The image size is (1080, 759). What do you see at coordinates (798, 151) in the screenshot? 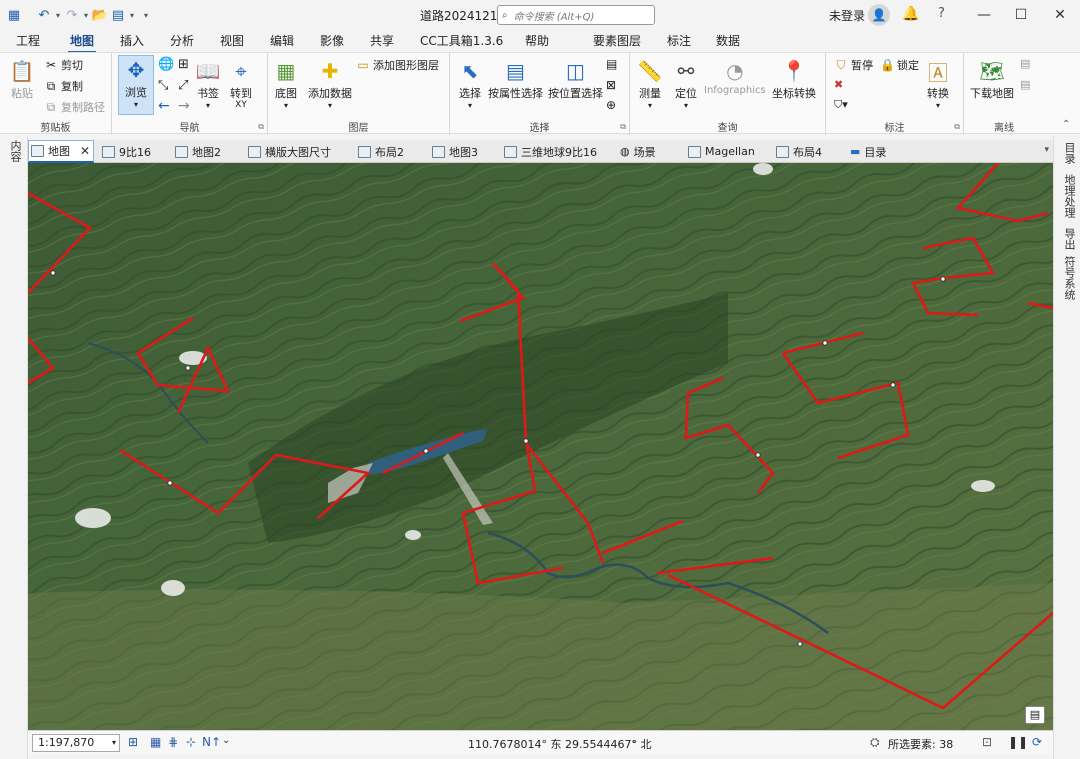
I see `doc-tab-layout4: 布局4` at bounding box center [798, 151].